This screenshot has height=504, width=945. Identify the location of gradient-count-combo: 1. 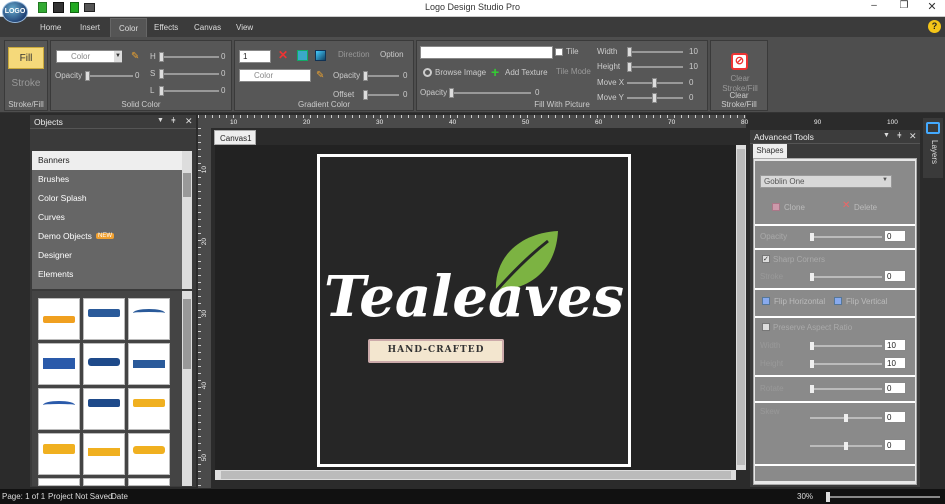
(255, 56).